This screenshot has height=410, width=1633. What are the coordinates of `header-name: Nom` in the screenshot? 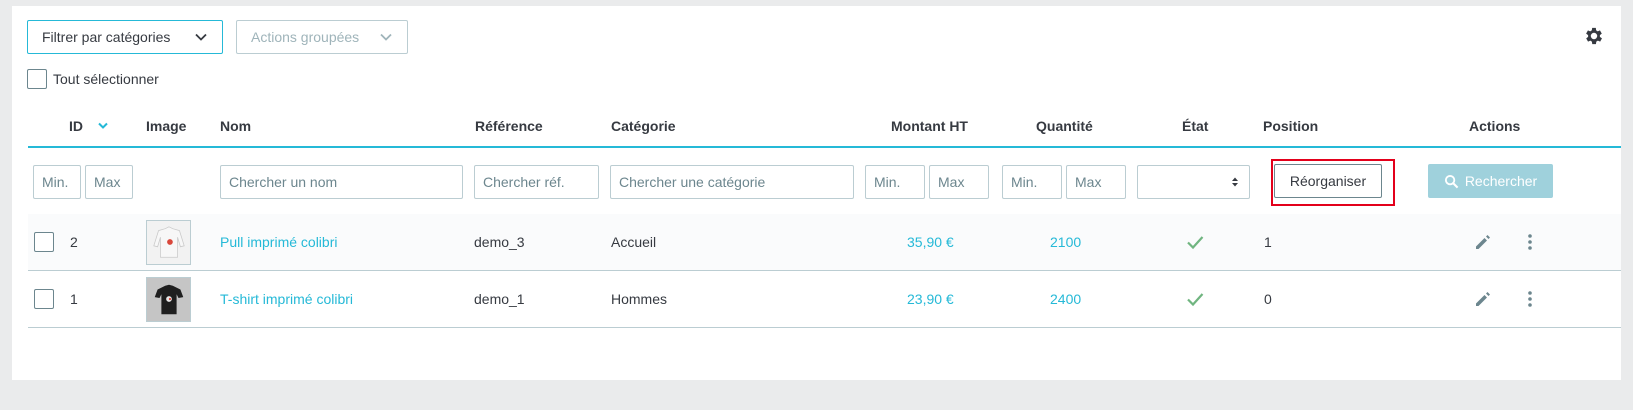 It's located at (235, 126).